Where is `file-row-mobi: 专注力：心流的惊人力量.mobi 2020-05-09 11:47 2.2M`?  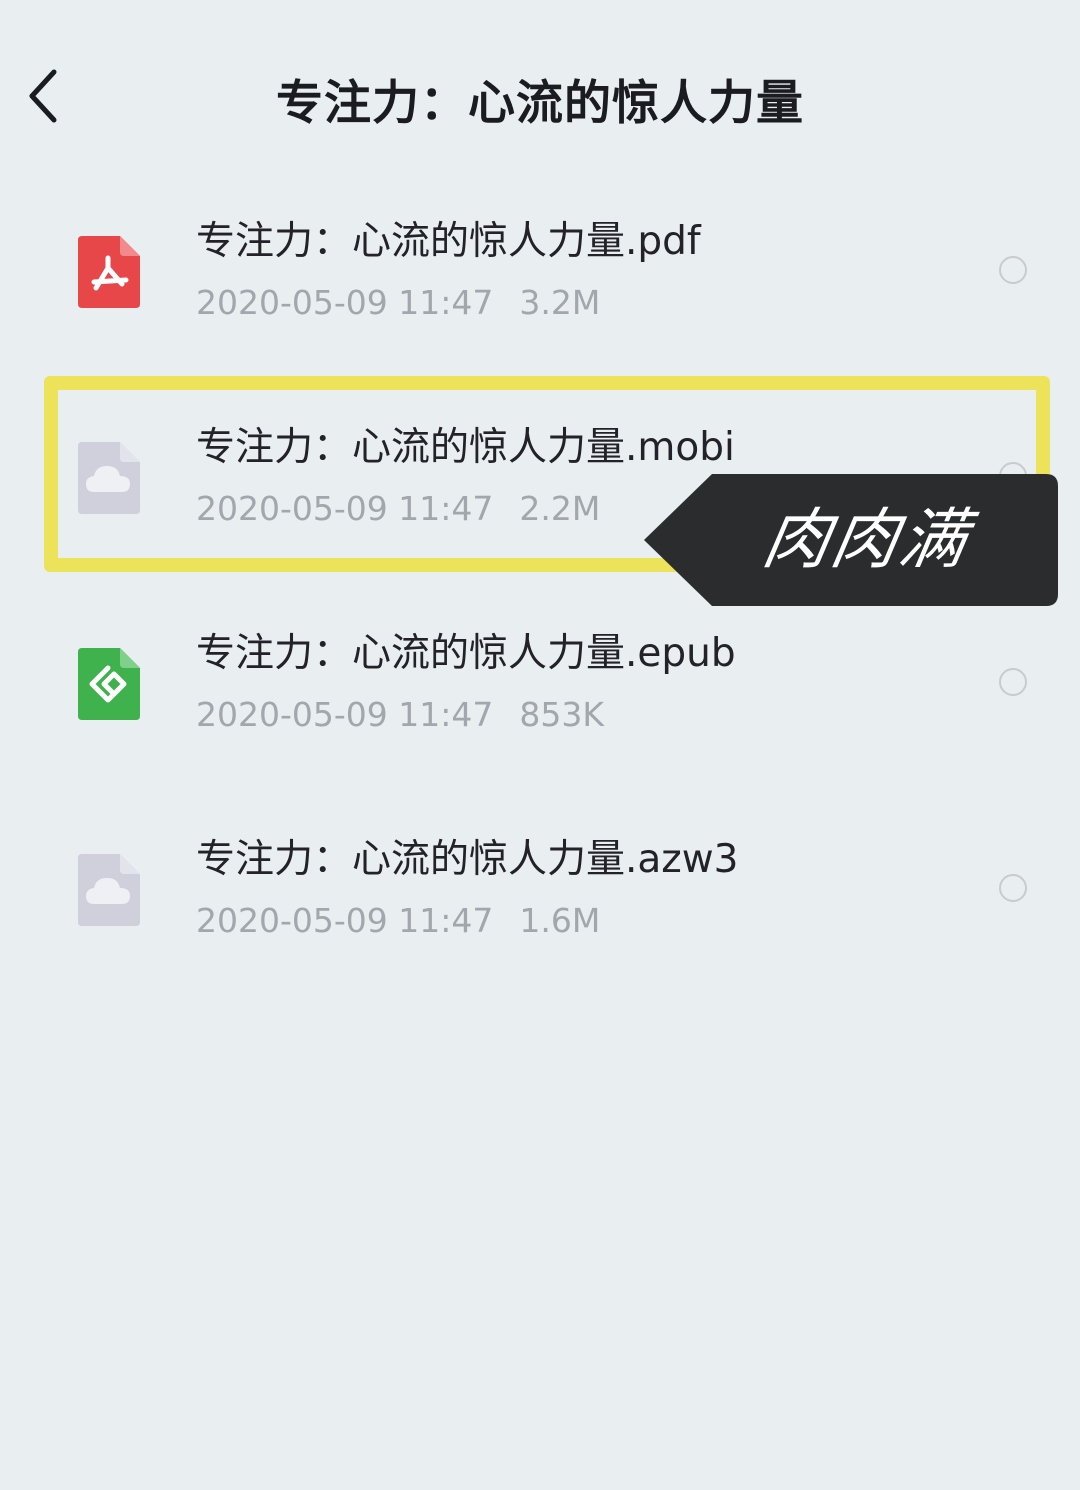
file-row-mobi: 专注力：心流的惊人力量.mobi 2020-05-09 11:47 2.2M is located at coordinates (540, 477).